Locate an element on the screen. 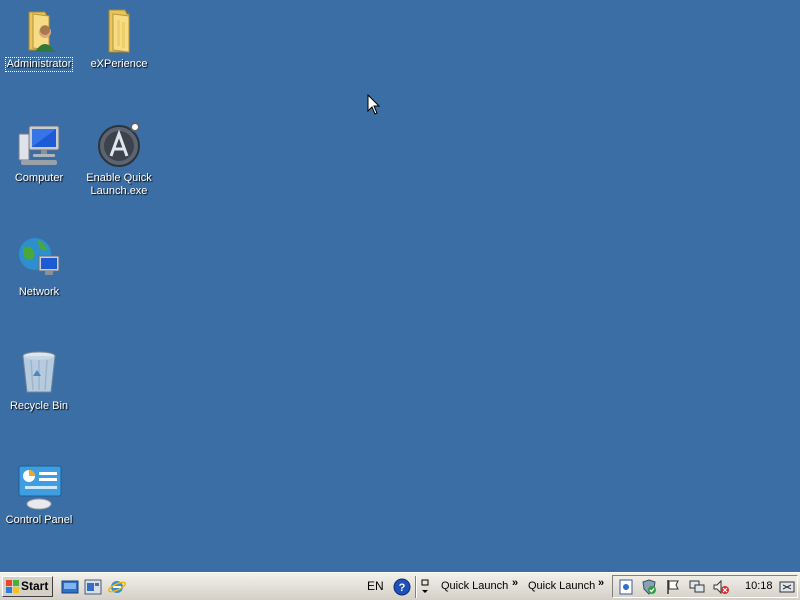 The image size is (800, 600). desktop-icon-label: Computer is located at coordinates (39, 178).